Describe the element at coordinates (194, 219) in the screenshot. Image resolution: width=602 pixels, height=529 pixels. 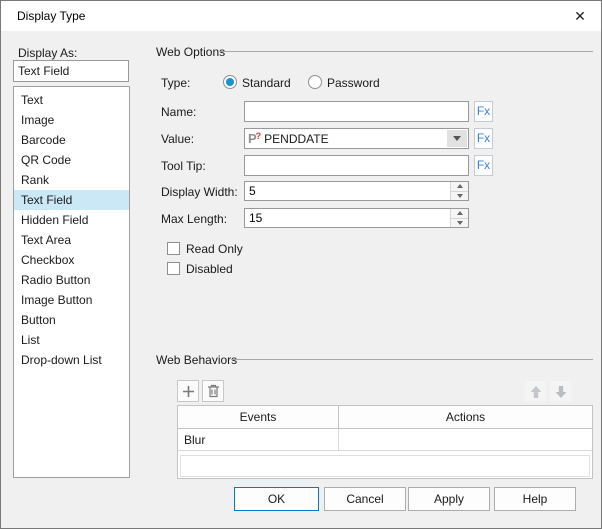
I see `max-length-label: Max Length:` at that location.